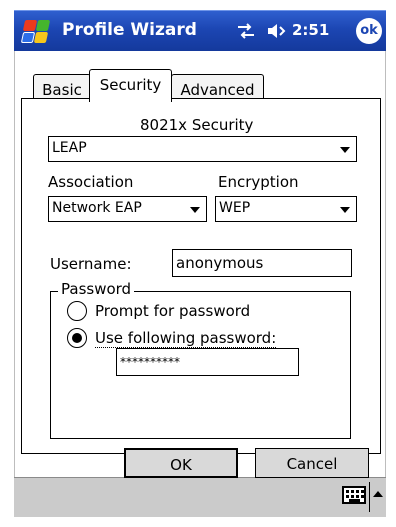  What do you see at coordinates (246, 31) in the screenshot?
I see `connectivity-icon` at bounding box center [246, 31].